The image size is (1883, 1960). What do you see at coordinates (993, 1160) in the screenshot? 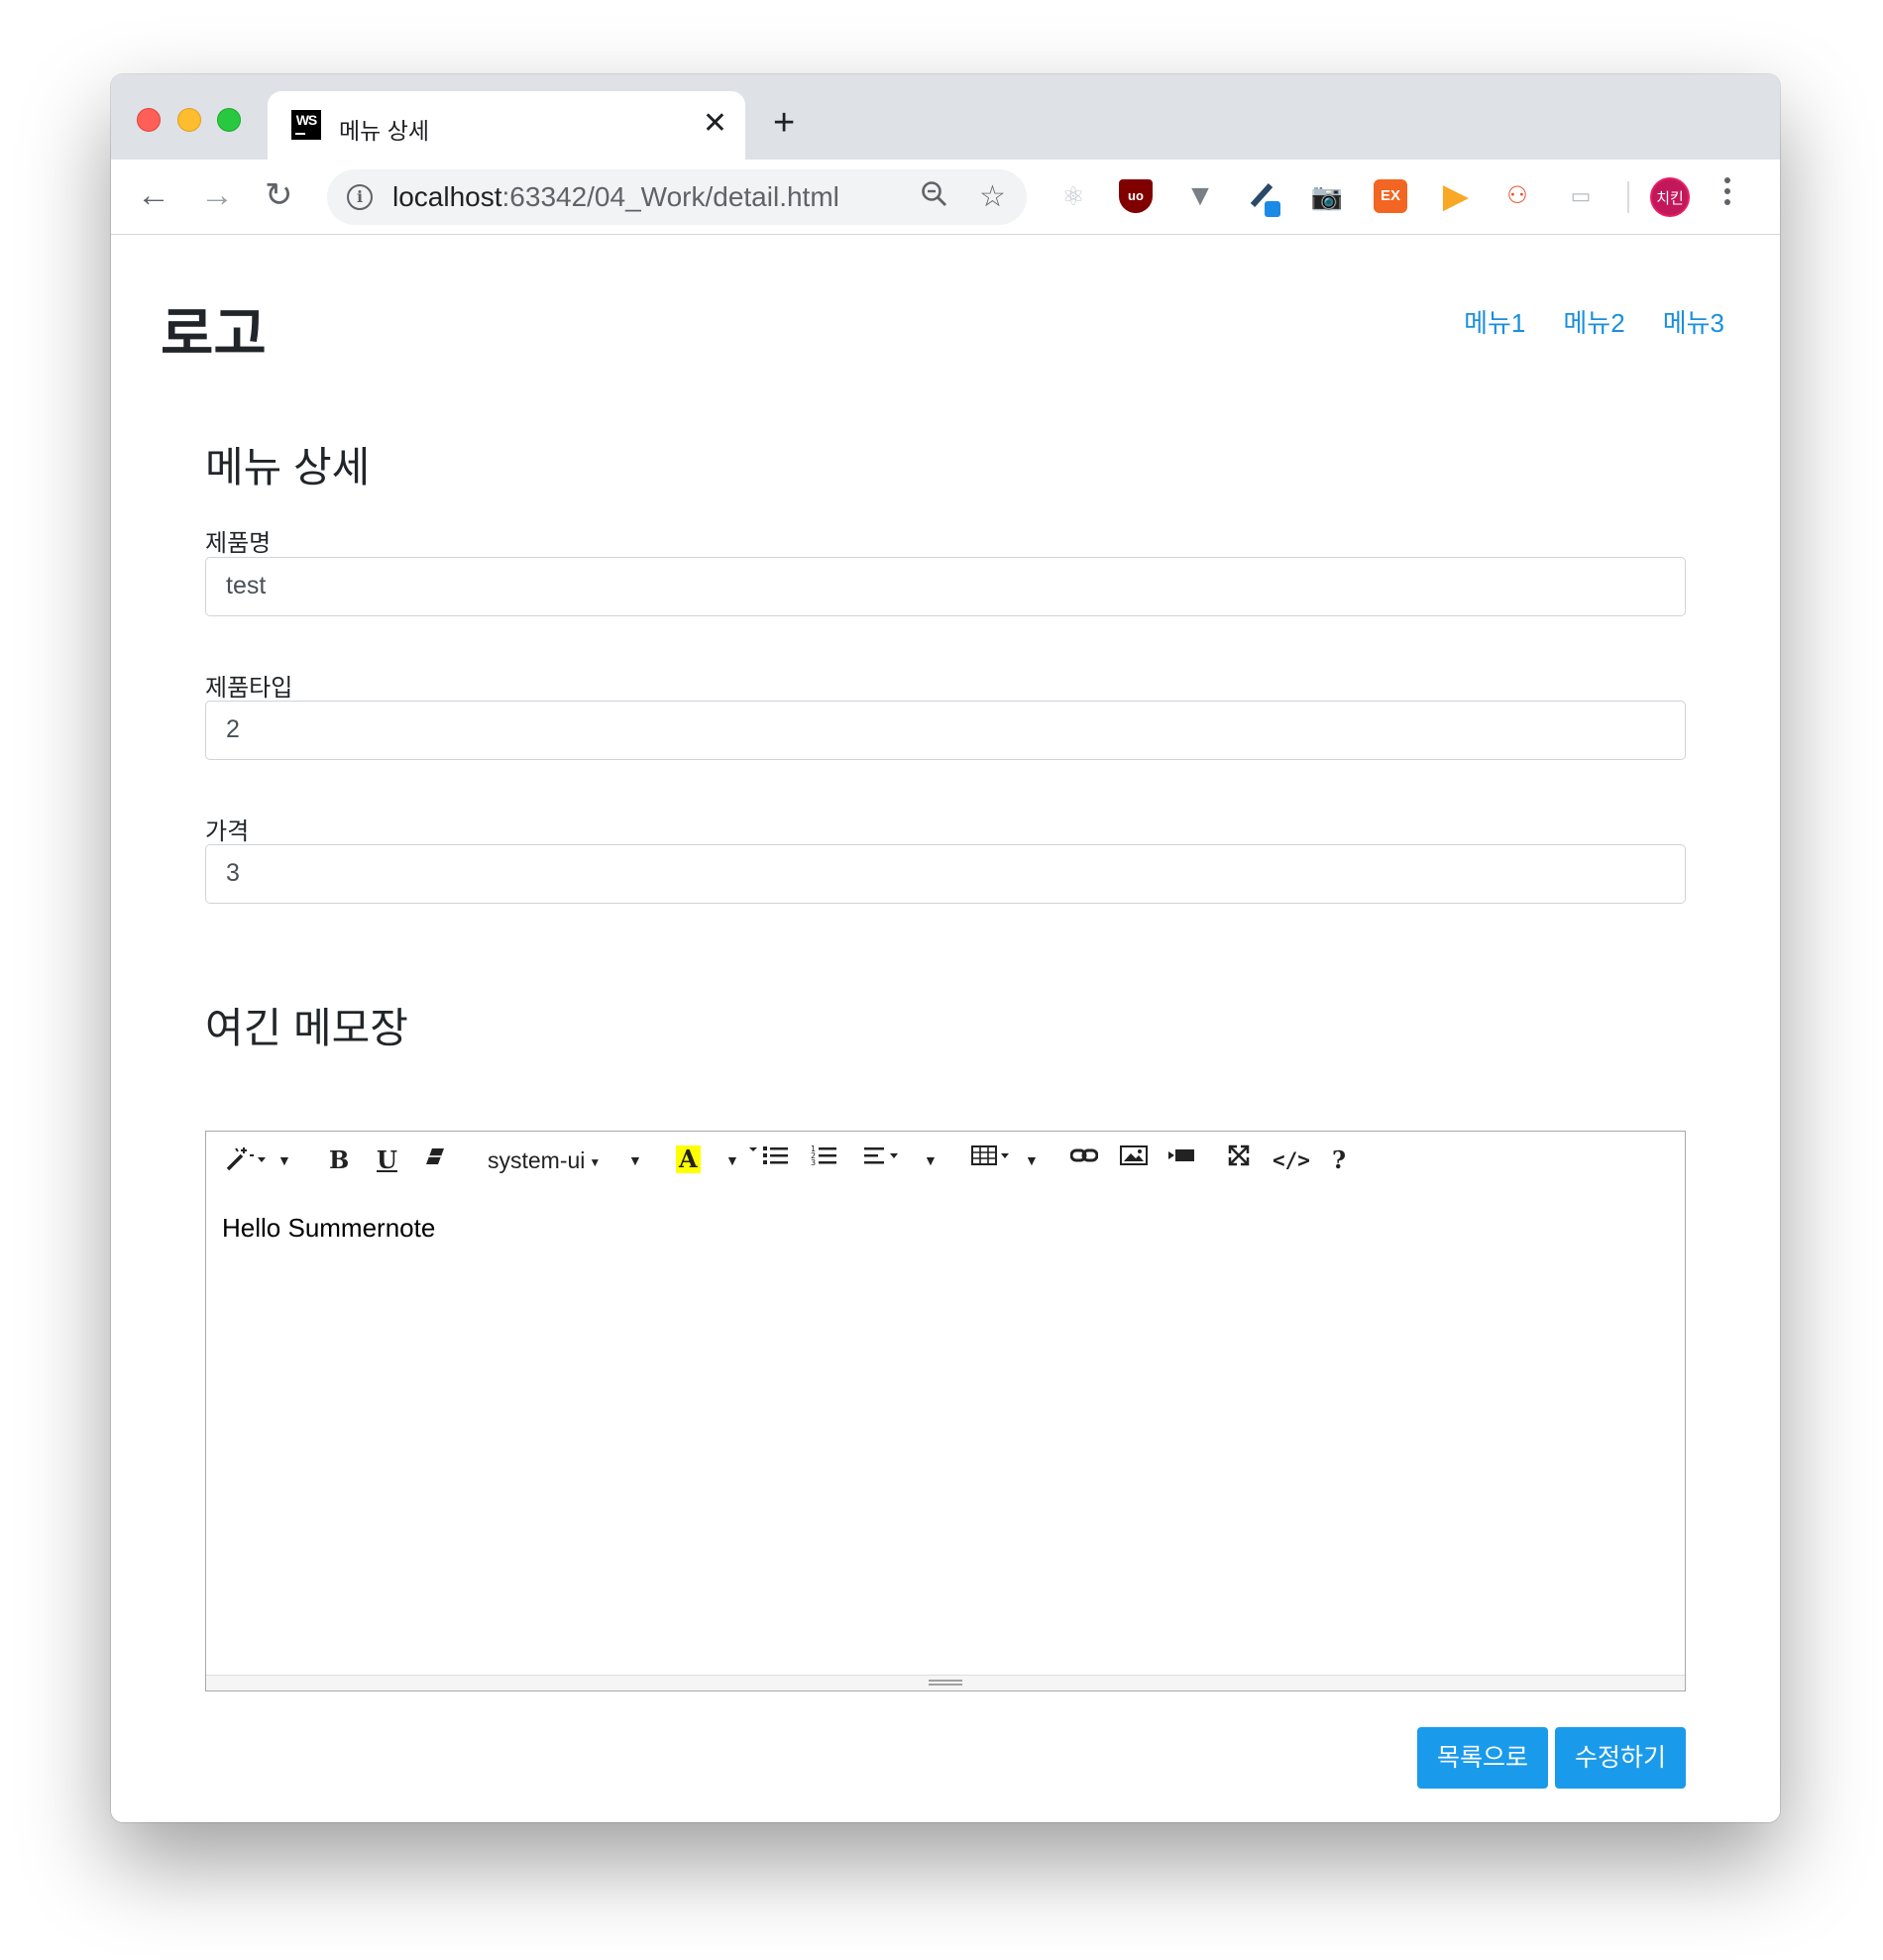
I see `table-icon` at bounding box center [993, 1160].